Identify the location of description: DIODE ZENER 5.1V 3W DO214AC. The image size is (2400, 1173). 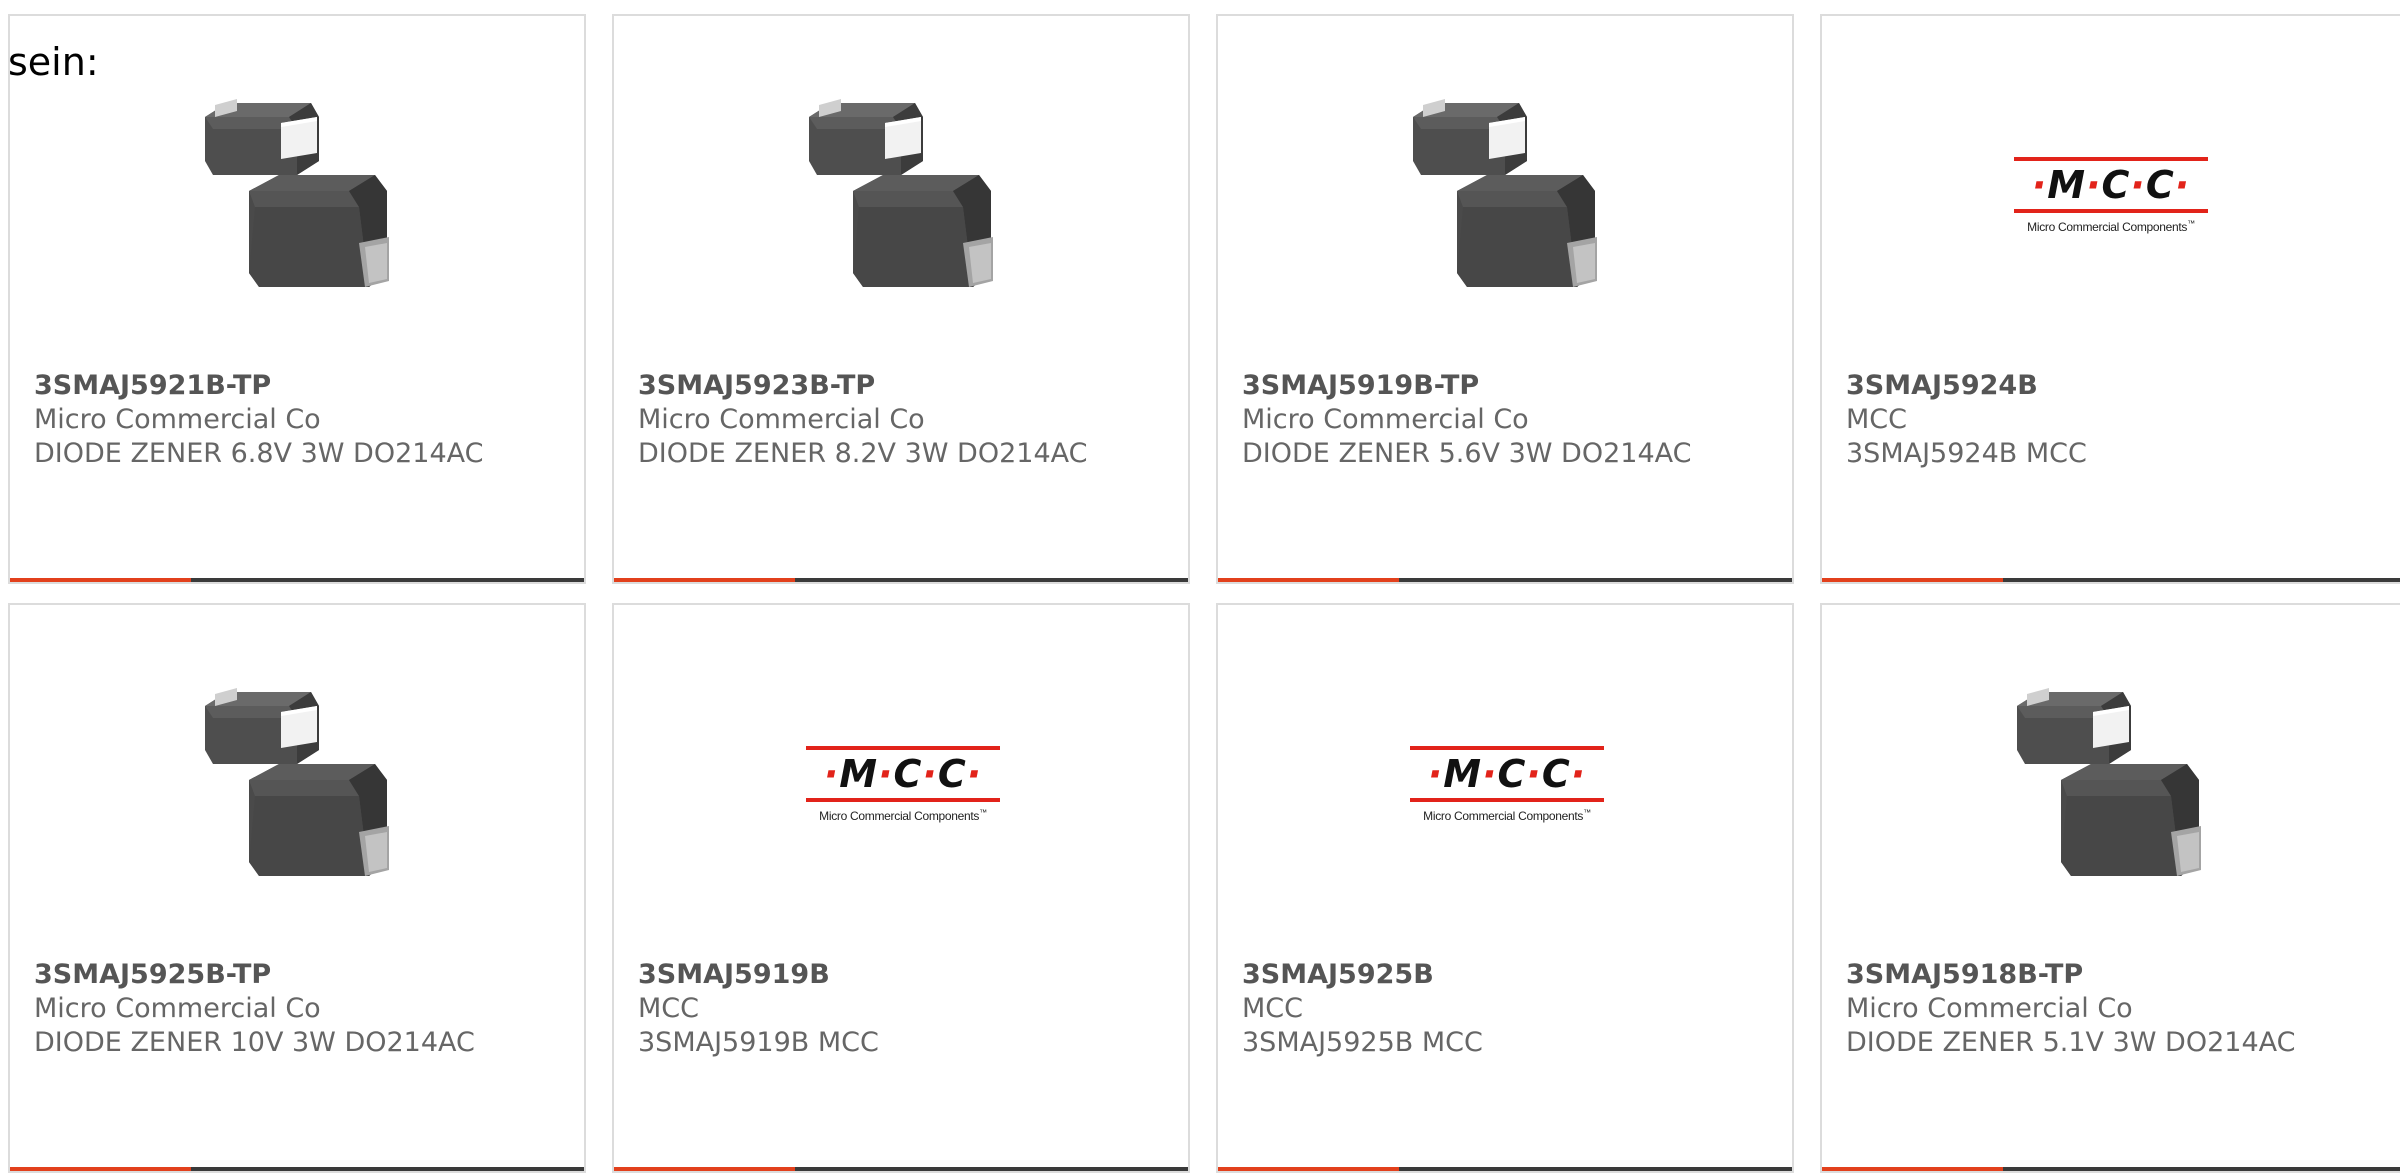
(2071, 1042).